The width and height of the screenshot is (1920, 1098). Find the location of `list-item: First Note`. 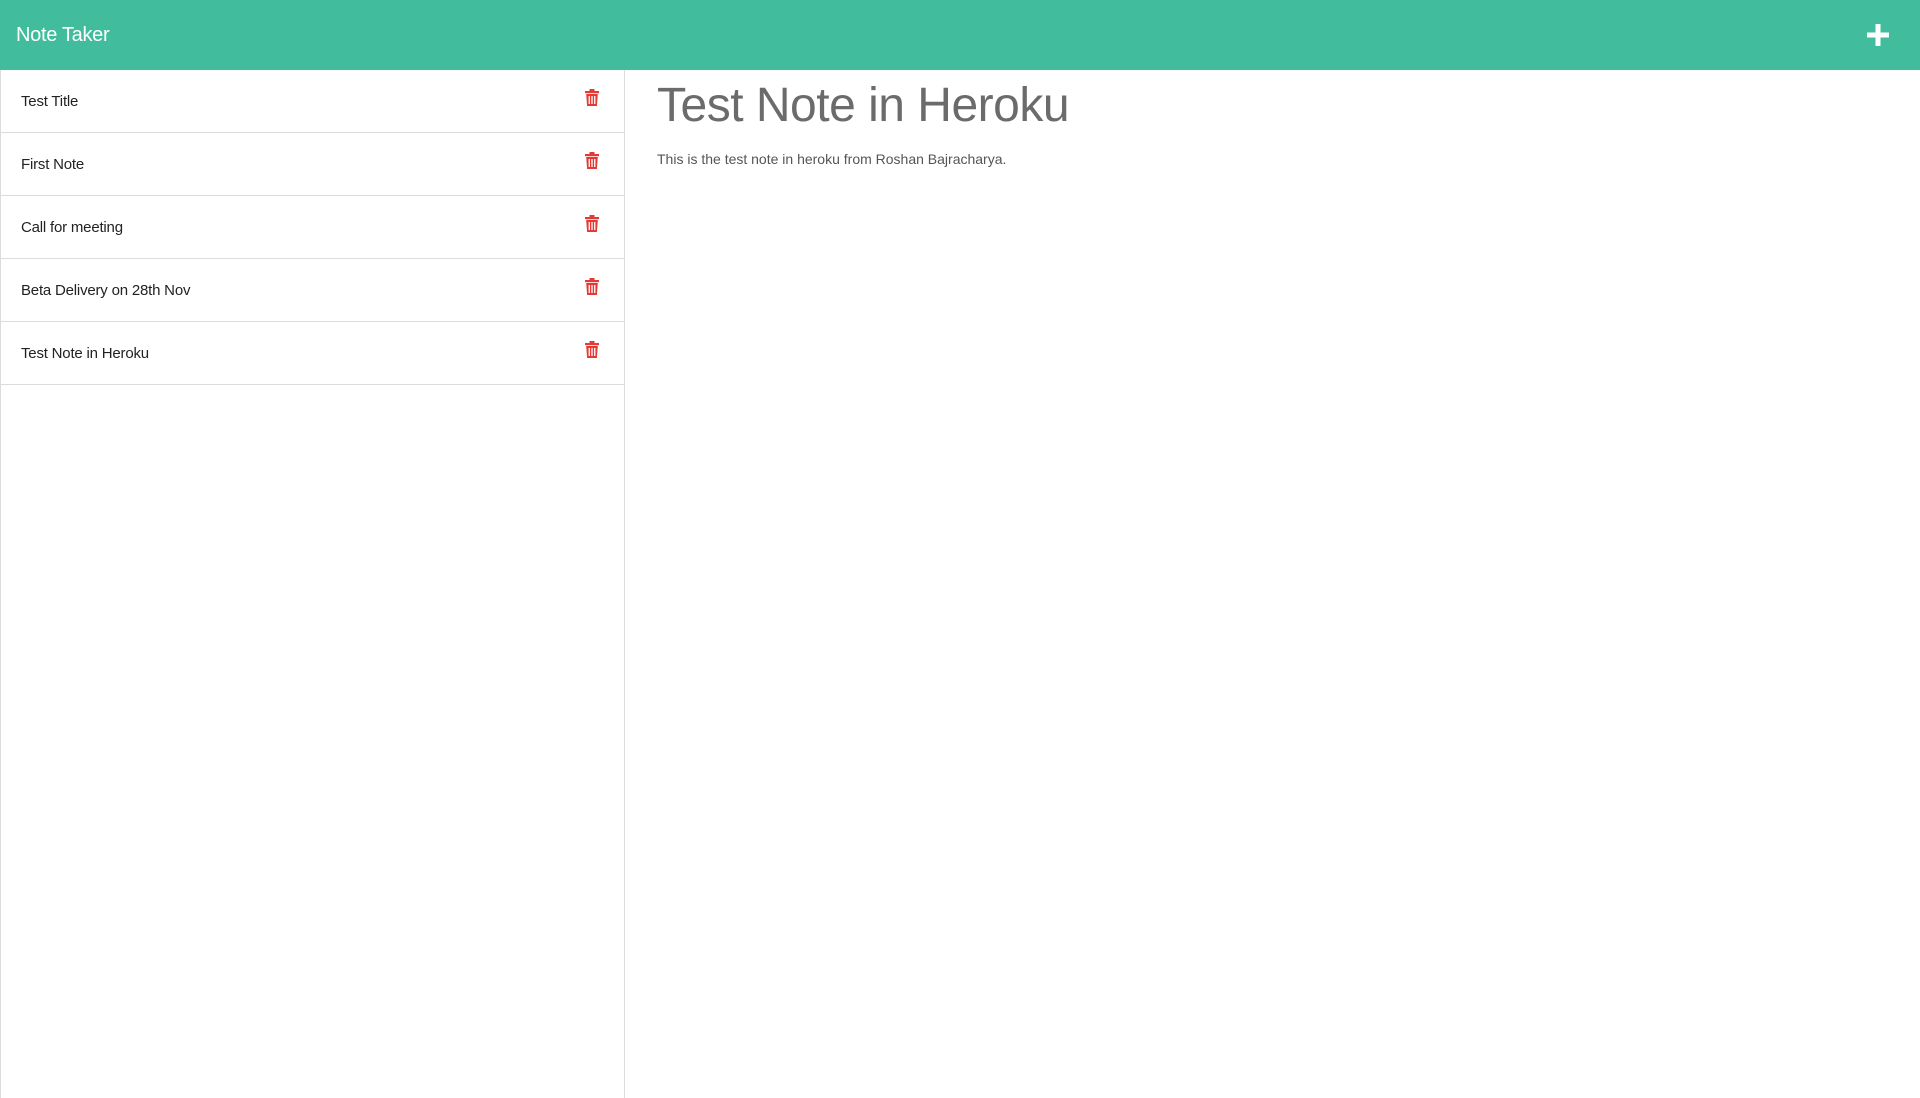

list-item: First Note is located at coordinates (312, 164).